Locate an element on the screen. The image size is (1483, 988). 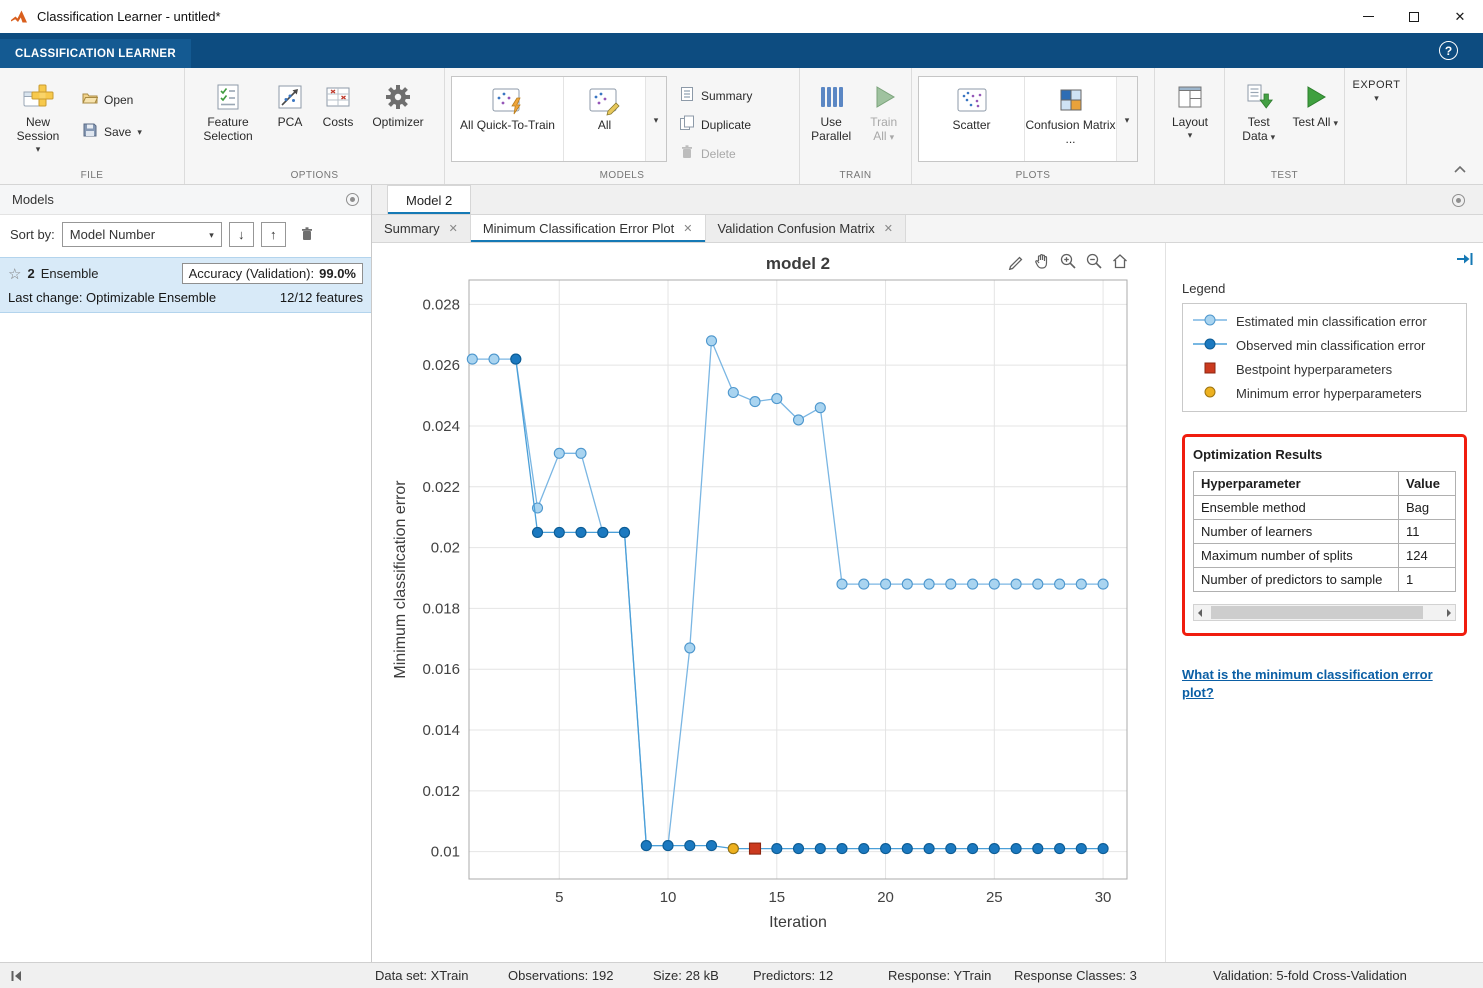
favorite-star-icon: ☆ is located at coordinates (14, 274).